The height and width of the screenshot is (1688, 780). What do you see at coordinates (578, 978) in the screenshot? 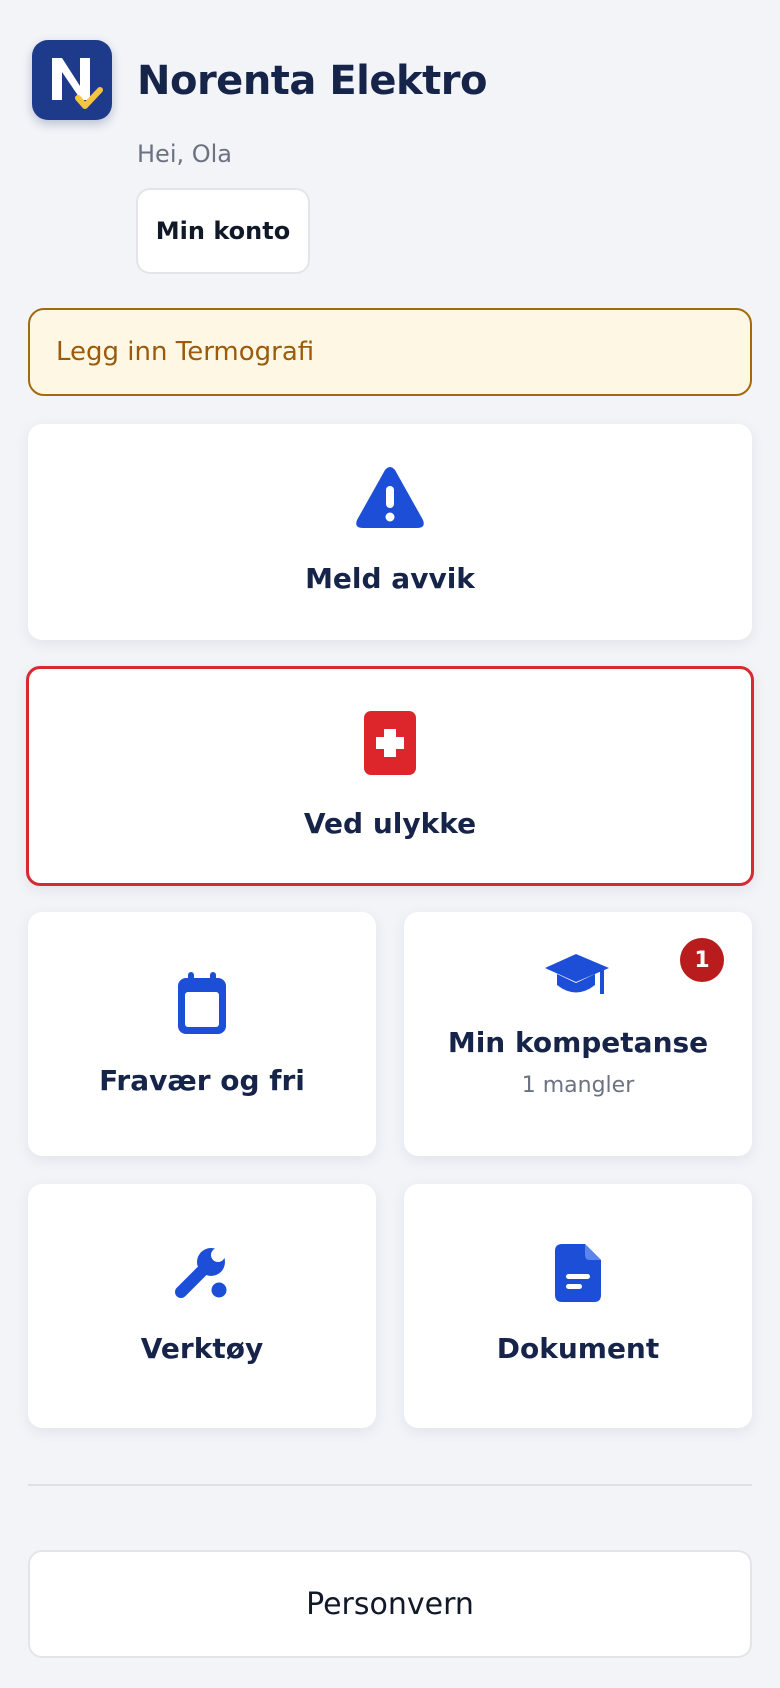
I see `graduation-cap-icon` at bounding box center [578, 978].